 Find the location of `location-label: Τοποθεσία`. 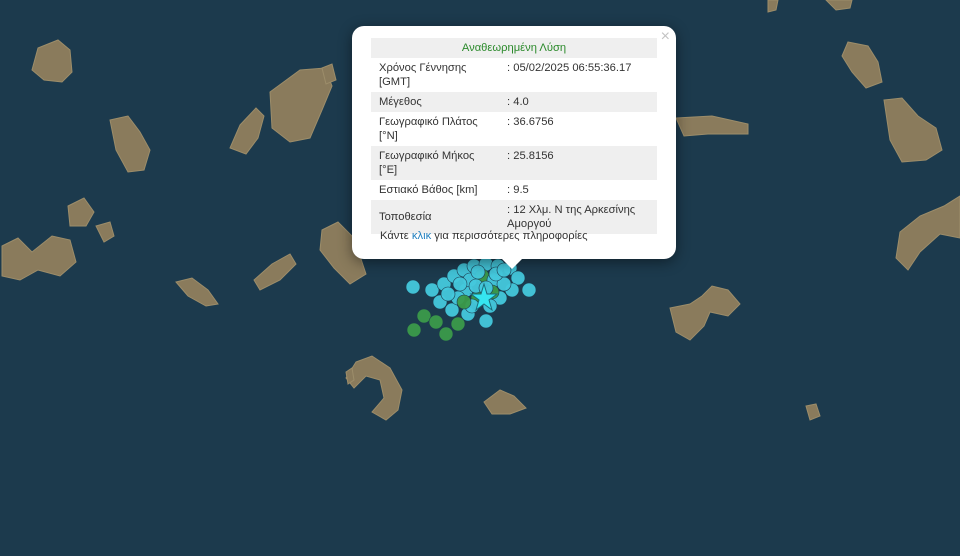

location-label: Τοποθεσία is located at coordinates (435, 217).